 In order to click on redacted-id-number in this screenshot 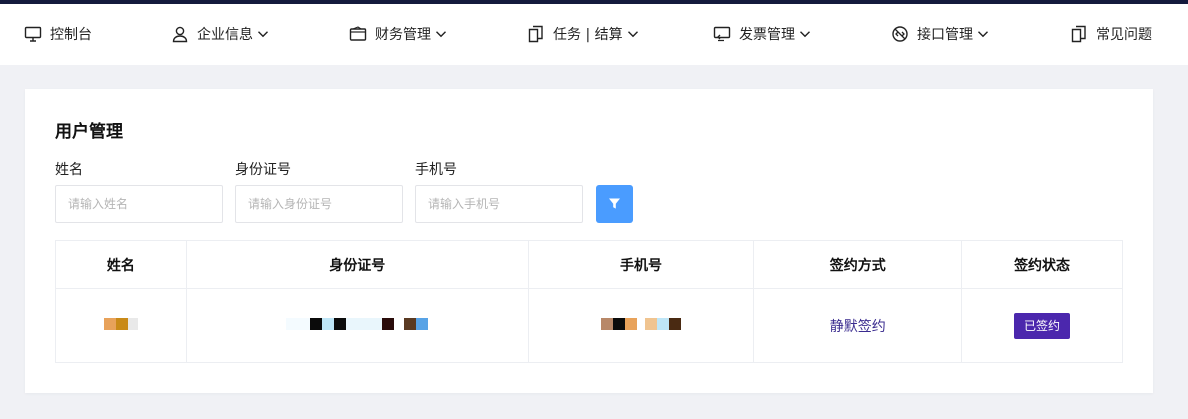, I will do `click(357, 323)`.